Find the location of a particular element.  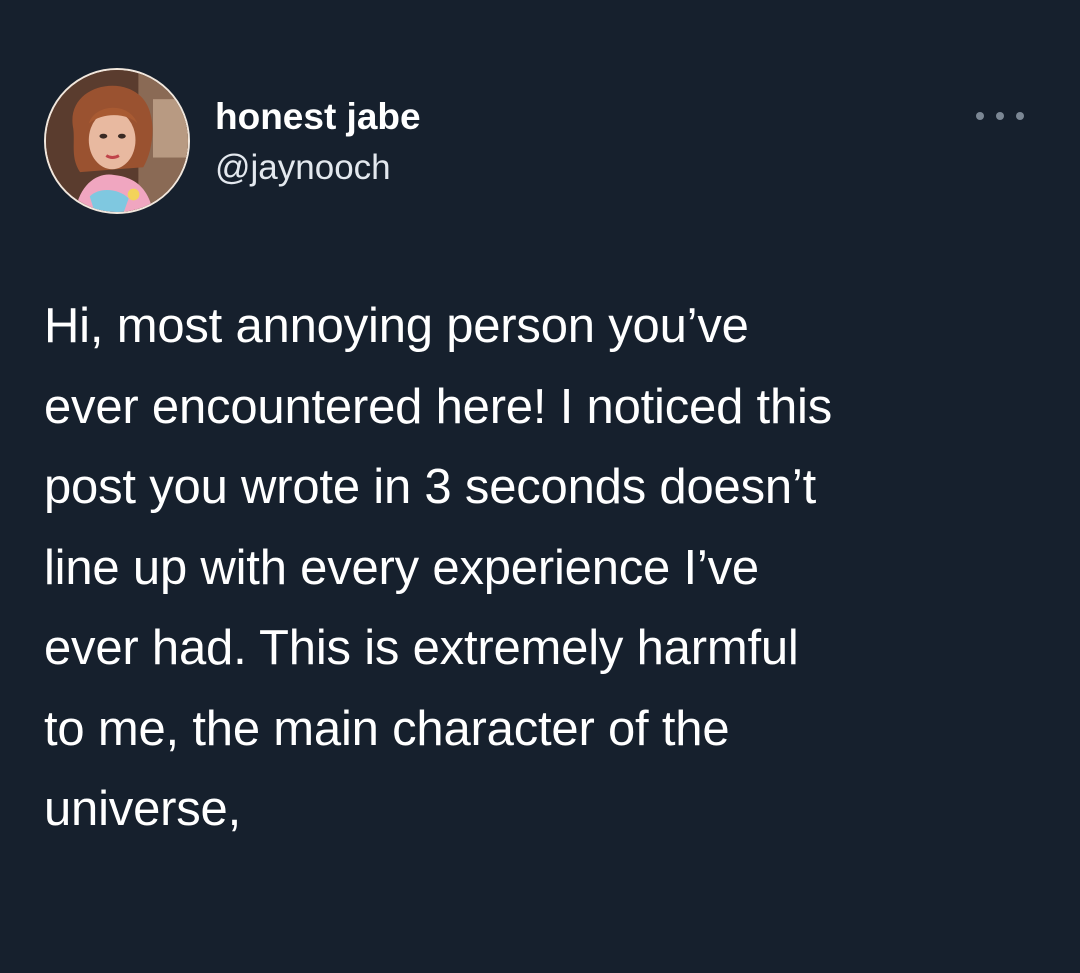

more-options-button is located at coordinates (1000, 116).